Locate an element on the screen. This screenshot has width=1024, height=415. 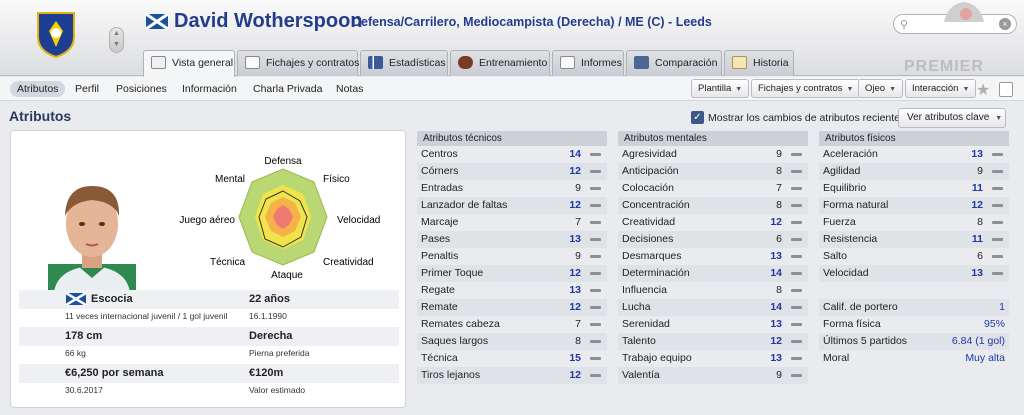
dropdown-label: Fichajes y contratos is located at coordinates (800, 88).